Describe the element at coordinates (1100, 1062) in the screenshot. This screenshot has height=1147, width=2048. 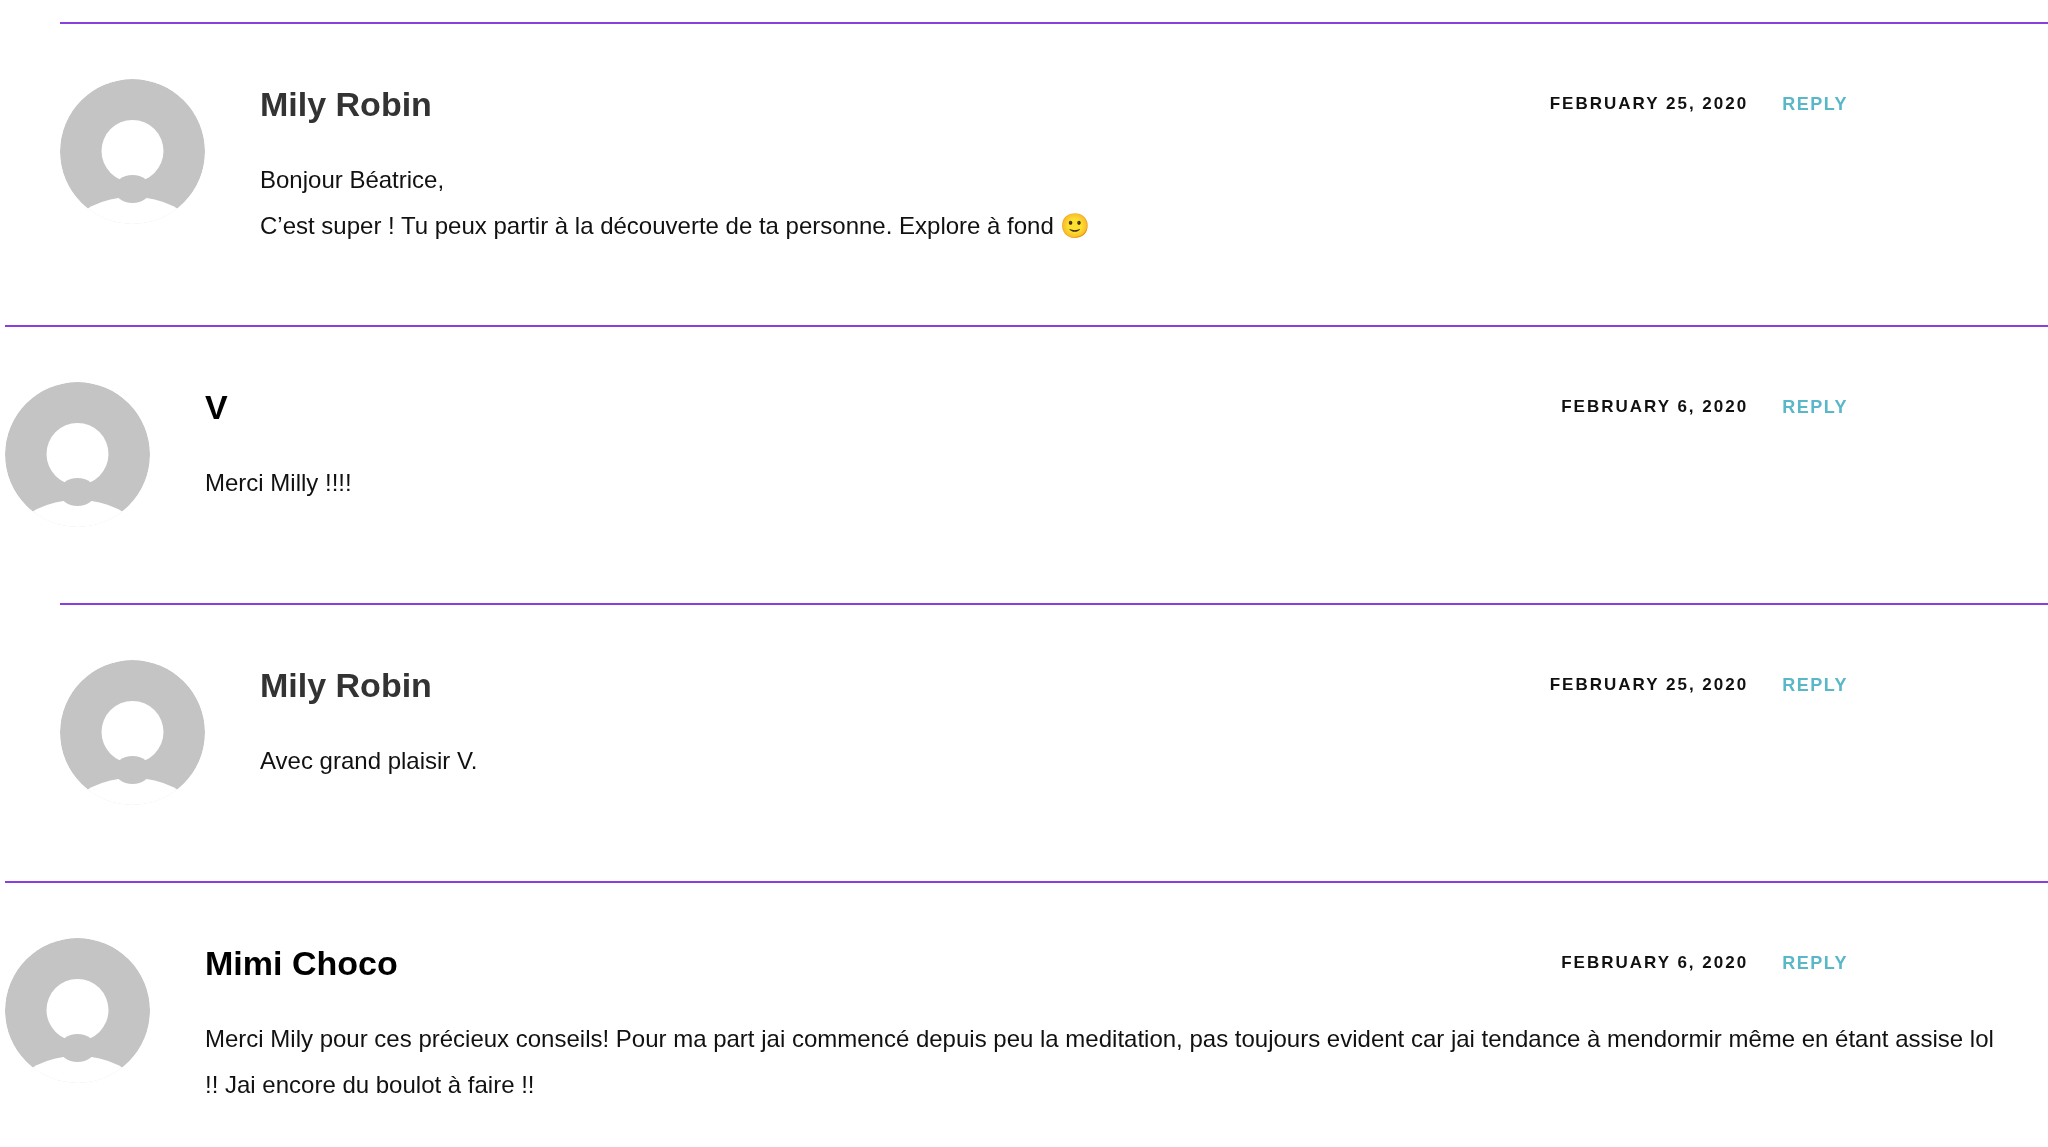
I see `comment-text: Merci Mily pour ces précieux conseils! Pour ma part jai commencé depuis peu la meditation, pas toujours evident car jai tendance à mendormir même en étant assise lol !! Jai encore du boulot à faire !!` at that location.